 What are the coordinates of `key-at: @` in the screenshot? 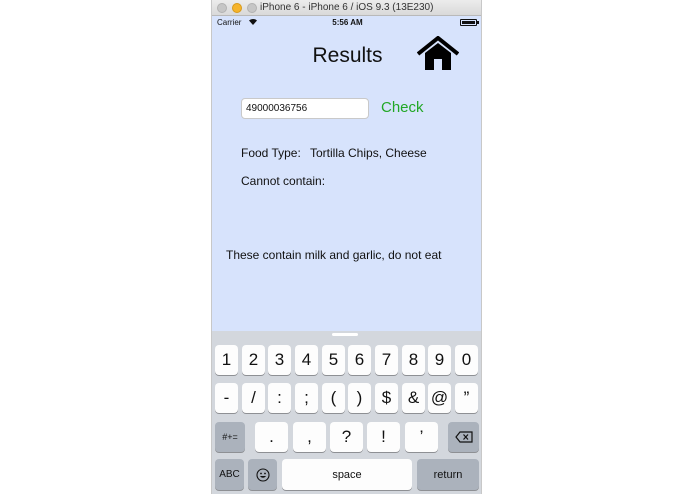 It's located at (439, 398).